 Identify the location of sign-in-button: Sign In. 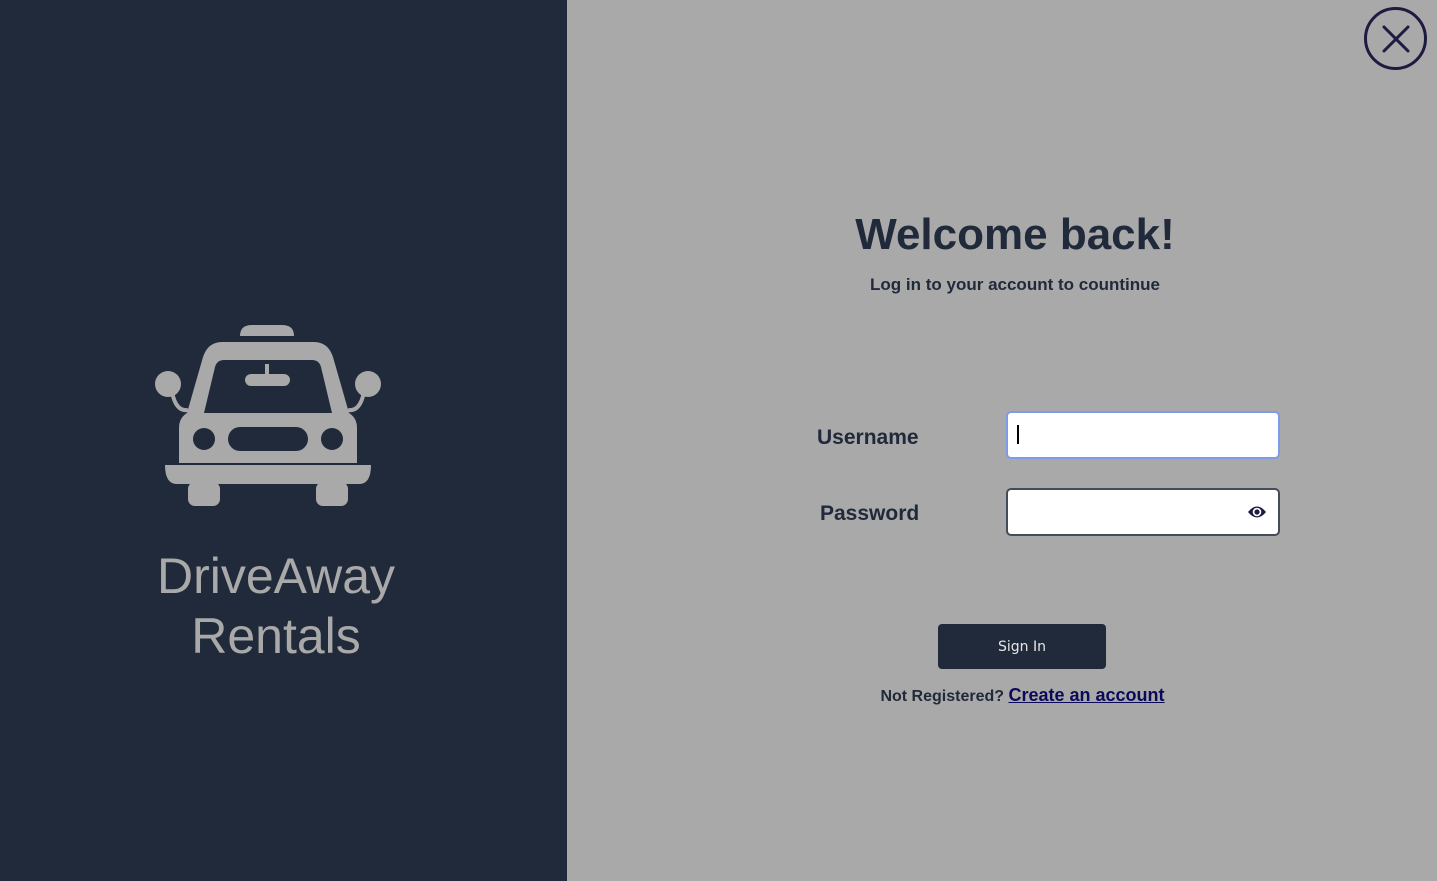
(1022, 646).